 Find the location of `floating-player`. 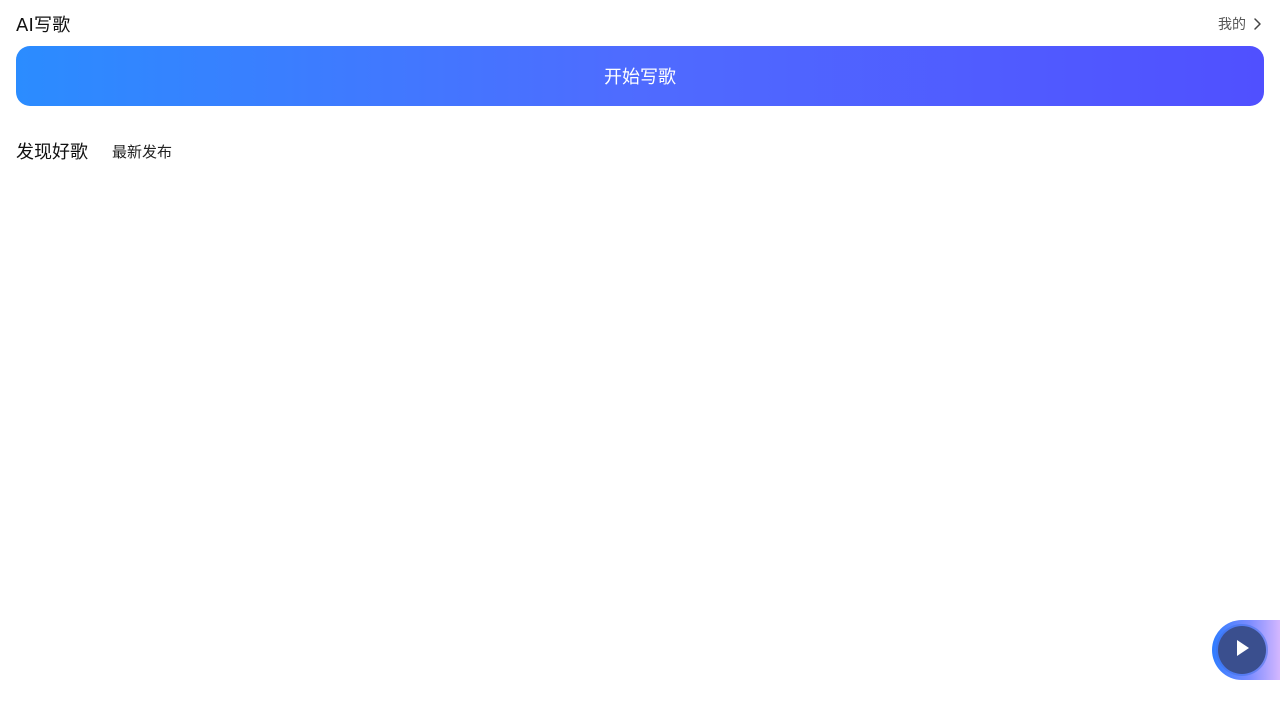

floating-player is located at coordinates (1246, 650).